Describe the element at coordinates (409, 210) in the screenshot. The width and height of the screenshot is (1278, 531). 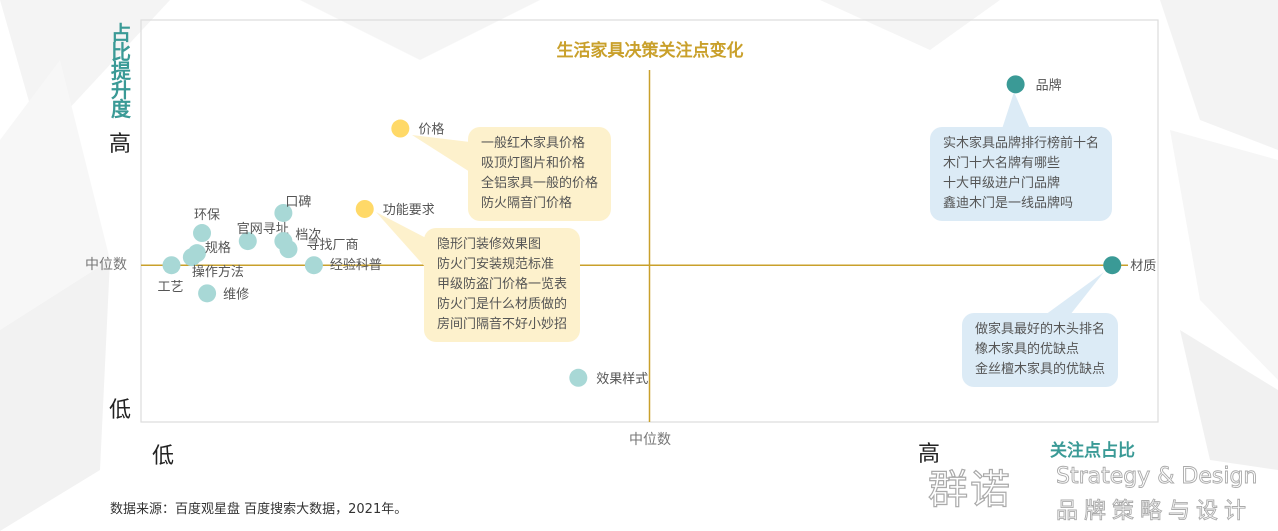
I see `data-point-label: 功能要求` at that location.